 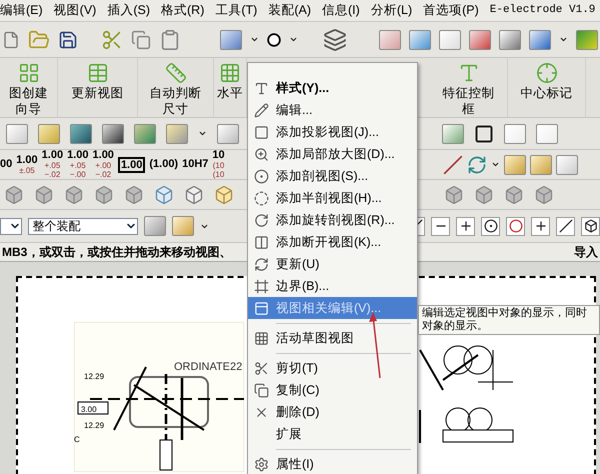 What do you see at coordinates (78, 164) in the screenshot?
I see `tolerance-button: 1.00 +.05 −.00` at bounding box center [78, 164].